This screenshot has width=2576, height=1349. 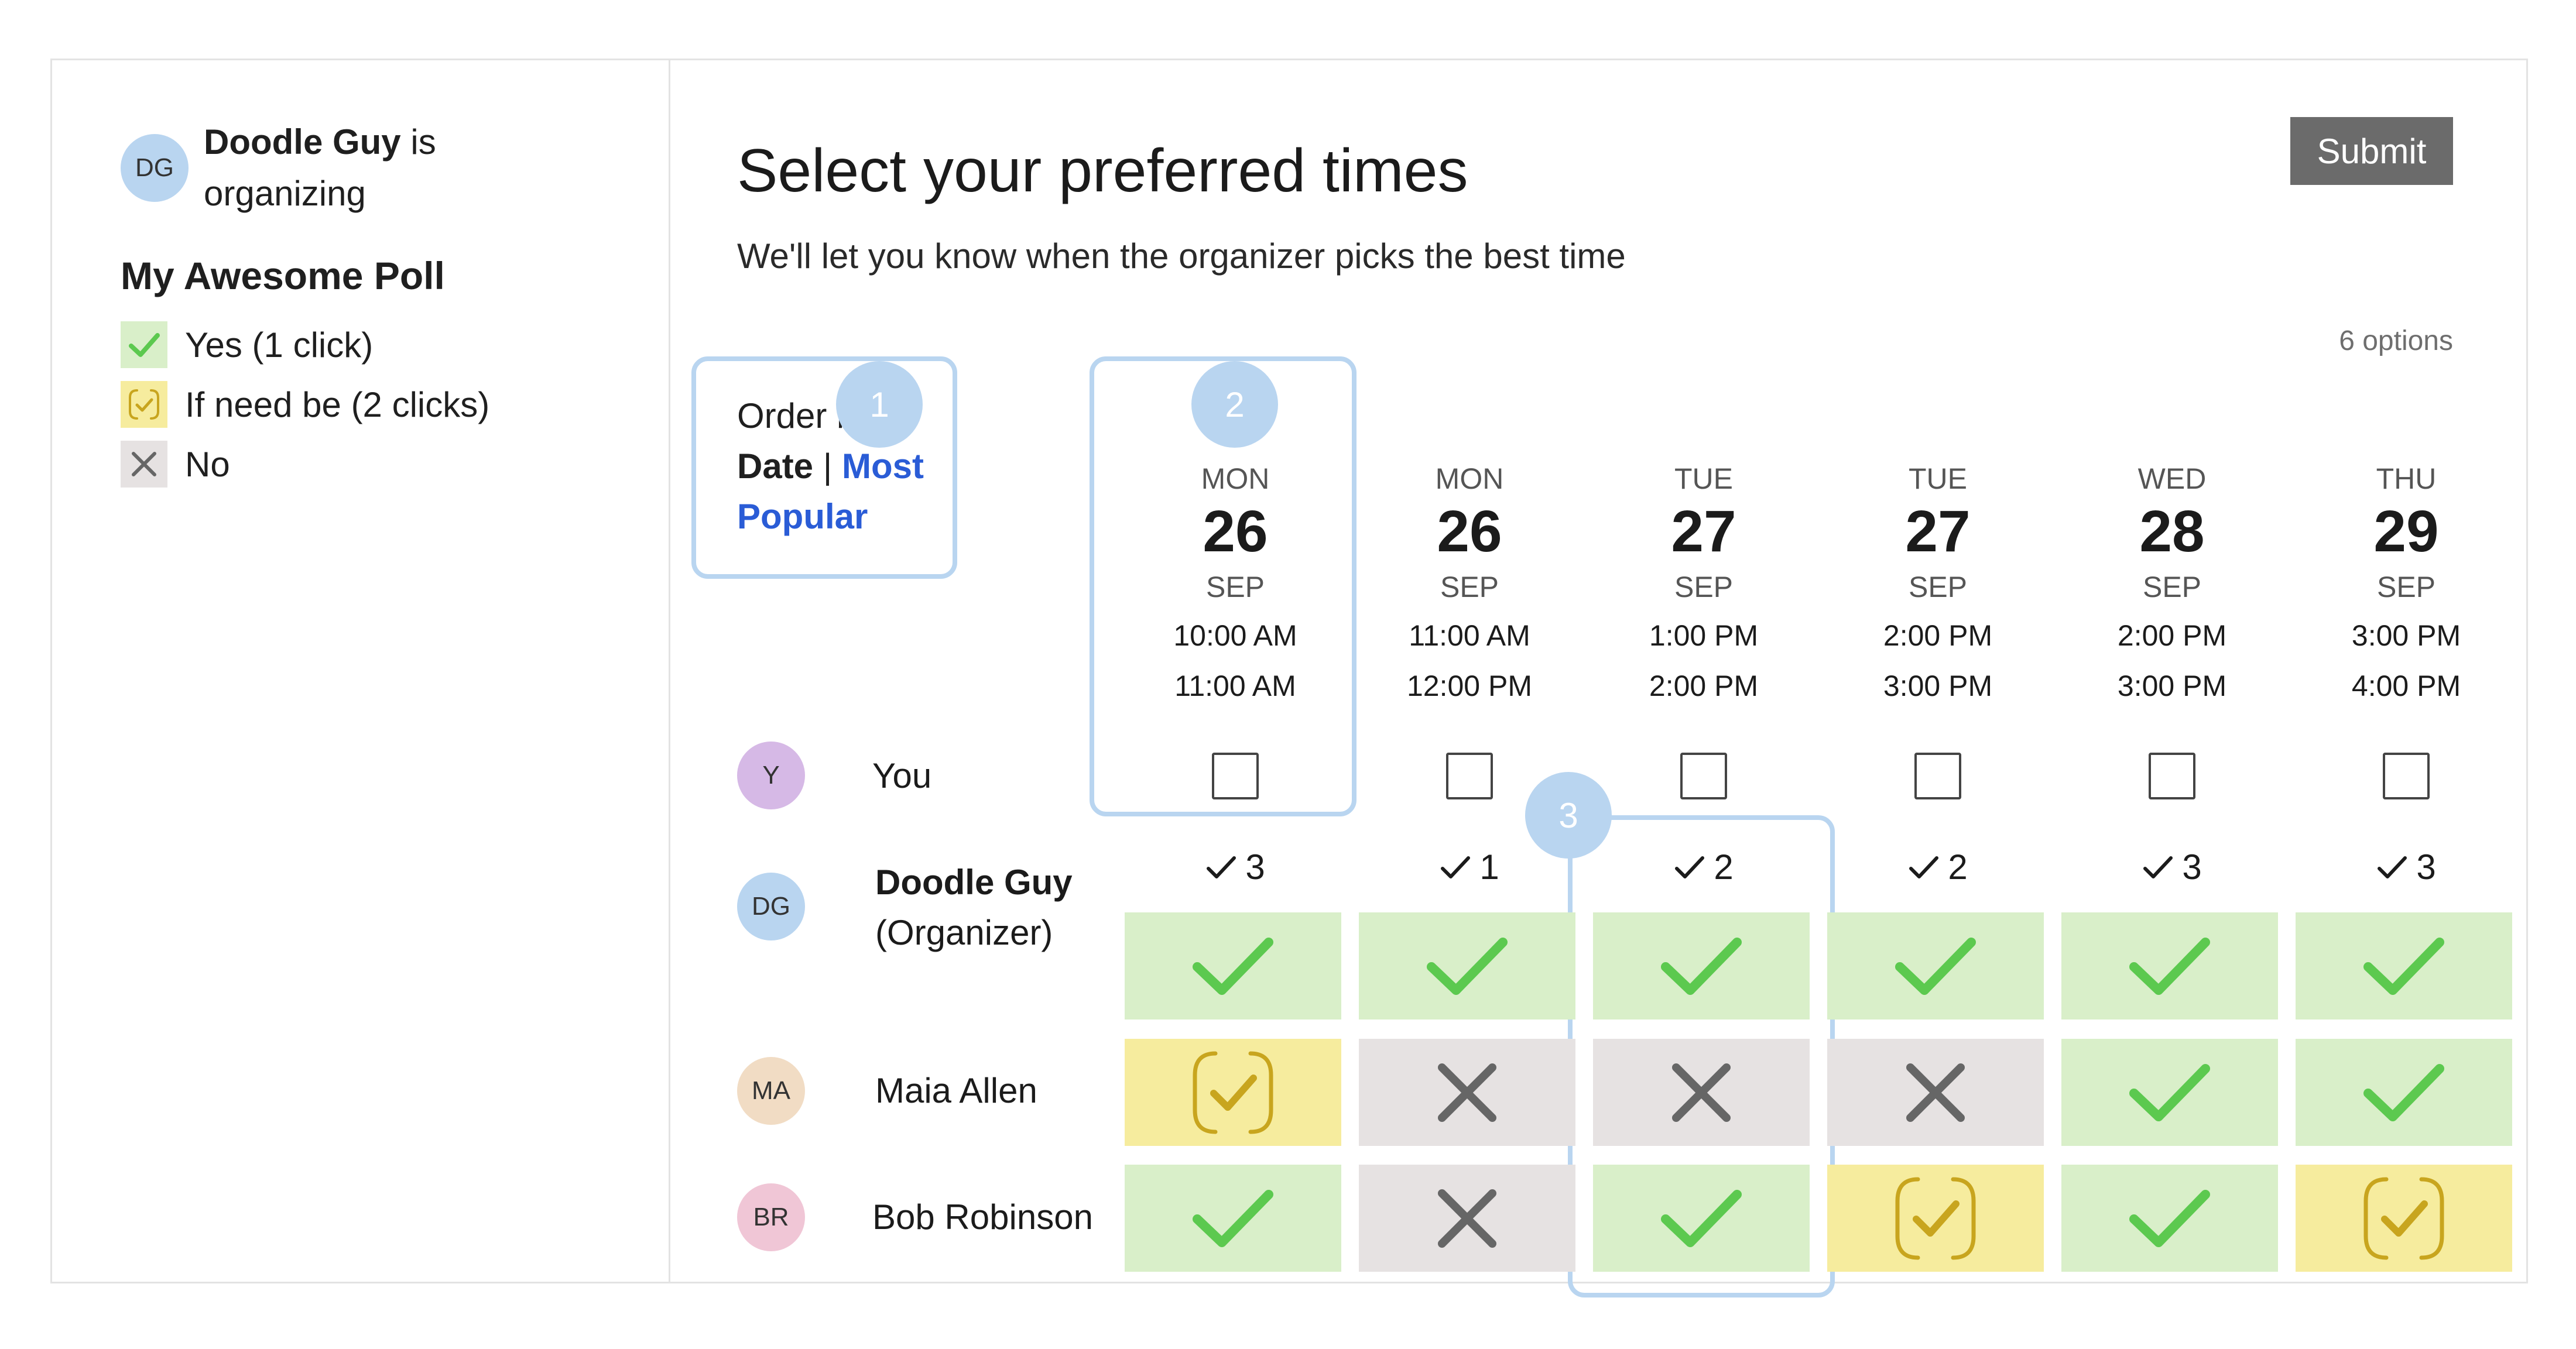 What do you see at coordinates (2172, 686) in the screenshot?
I see `column-end-time: 3:00 PM` at bounding box center [2172, 686].